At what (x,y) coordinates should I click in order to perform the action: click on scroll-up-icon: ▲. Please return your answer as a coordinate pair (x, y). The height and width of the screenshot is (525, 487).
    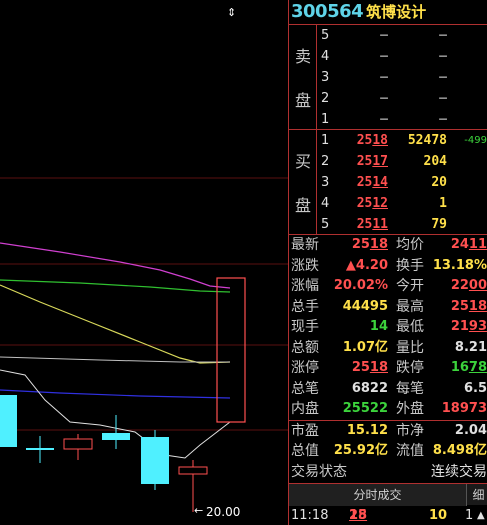
    Looking at the image, I should click on (481, 515).